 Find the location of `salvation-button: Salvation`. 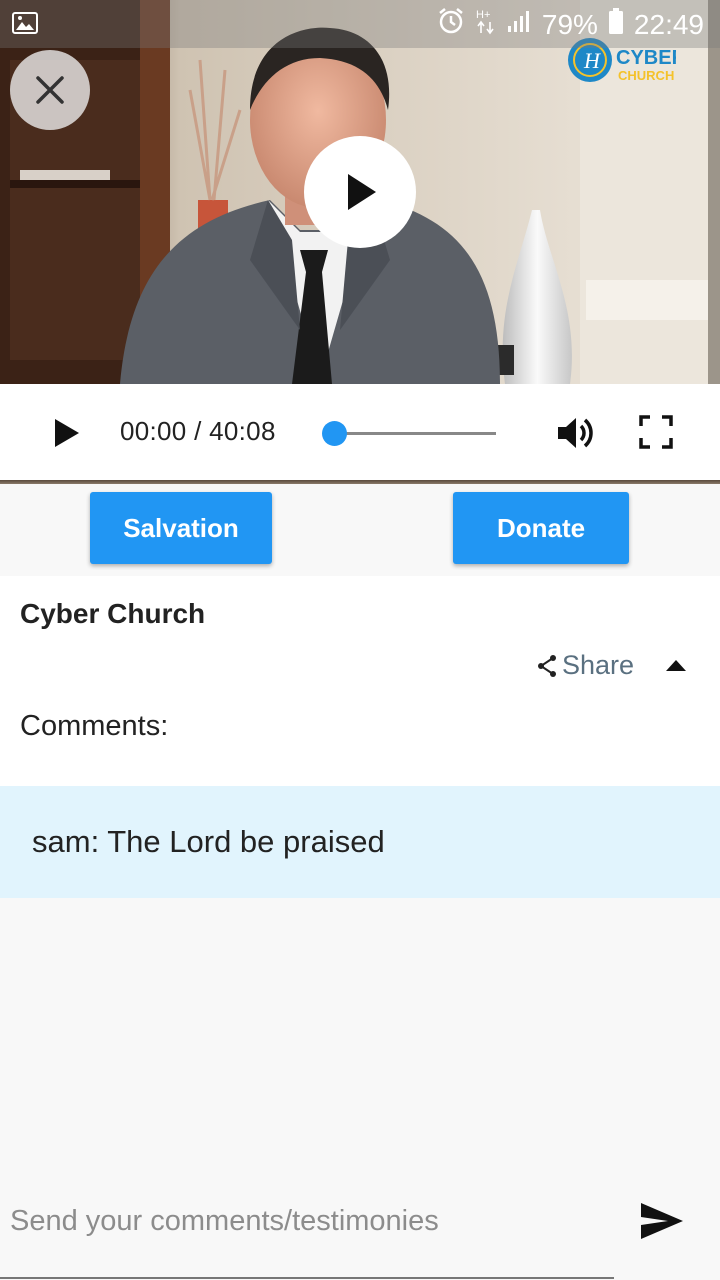

salvation-button: Salvation is located at coordinates (181, 528).